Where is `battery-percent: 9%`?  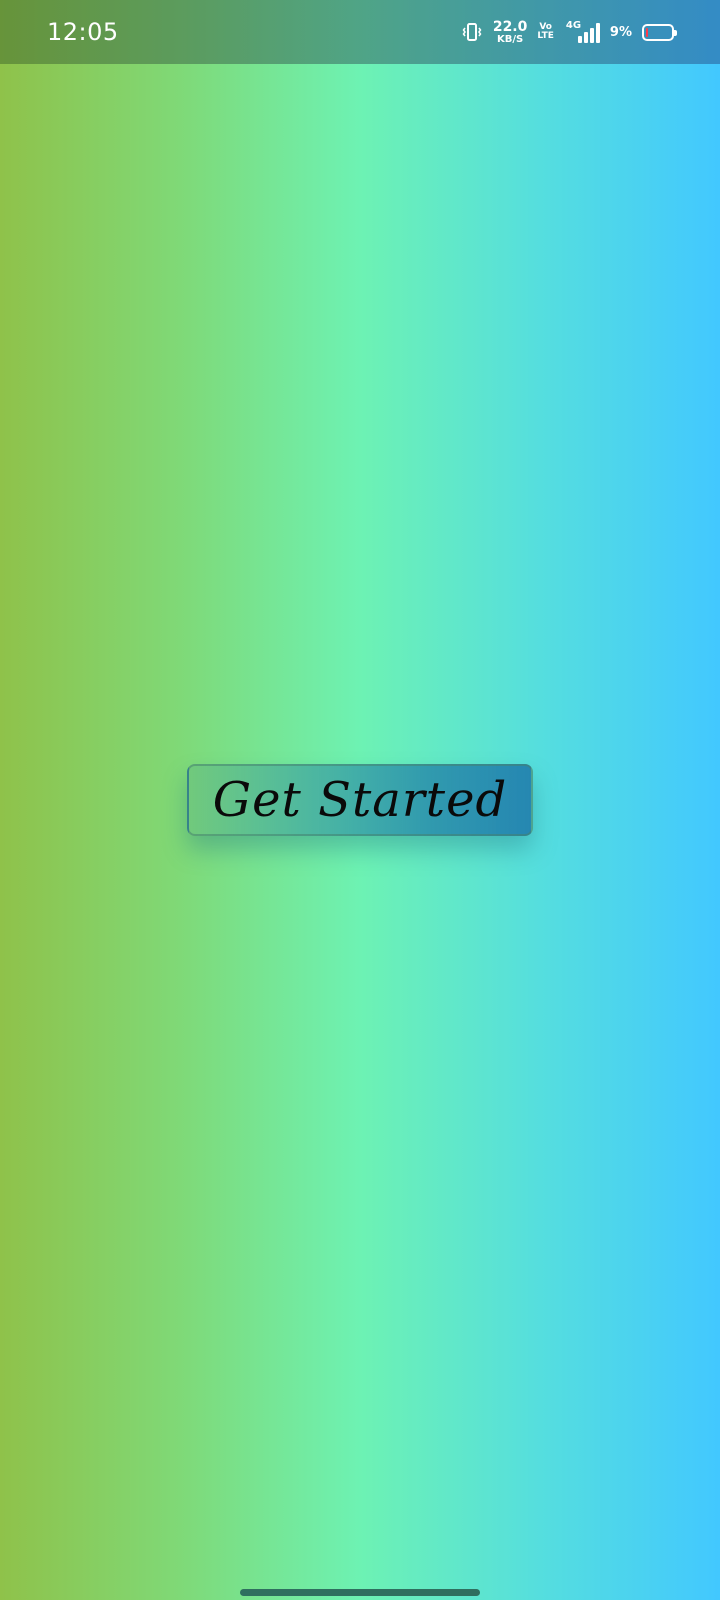 battery-percent: 9% is located at coordinates (620, 32).